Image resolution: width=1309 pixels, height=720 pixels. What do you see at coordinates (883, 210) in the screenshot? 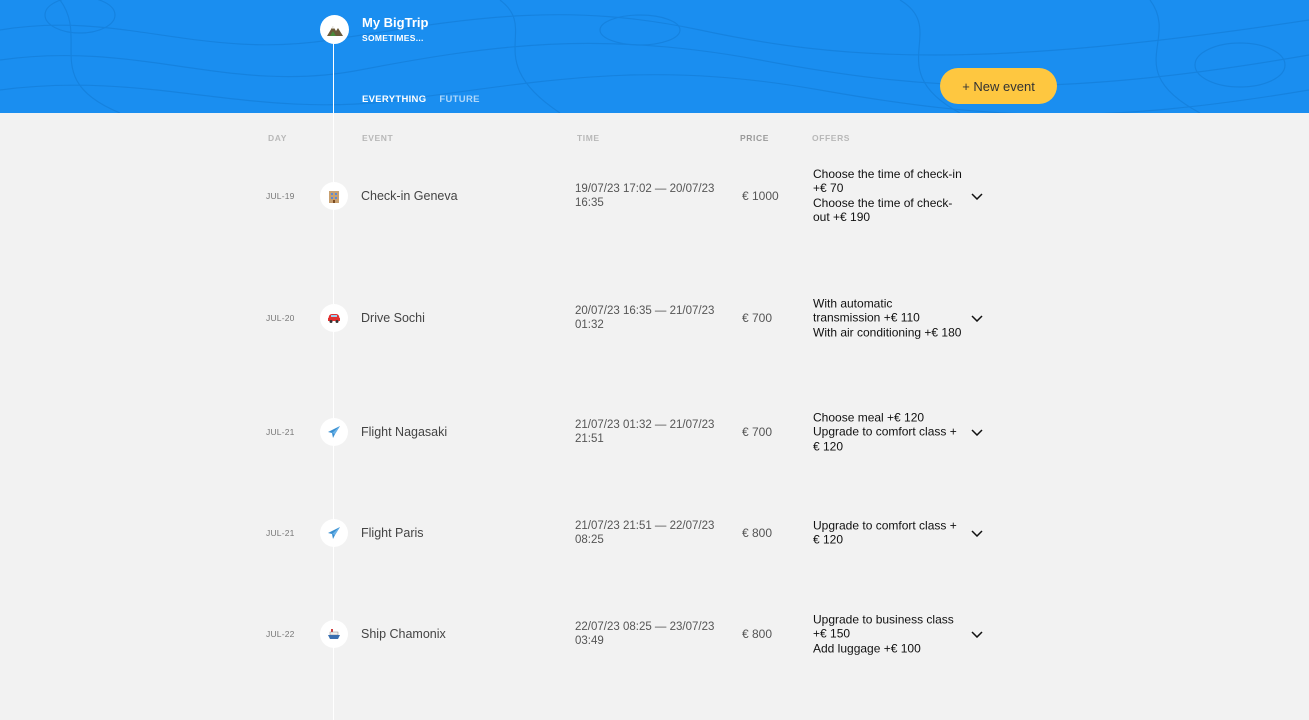
I see `offer-item: Choose the time of check-out +€ 190` at bounding box center [883, 210].